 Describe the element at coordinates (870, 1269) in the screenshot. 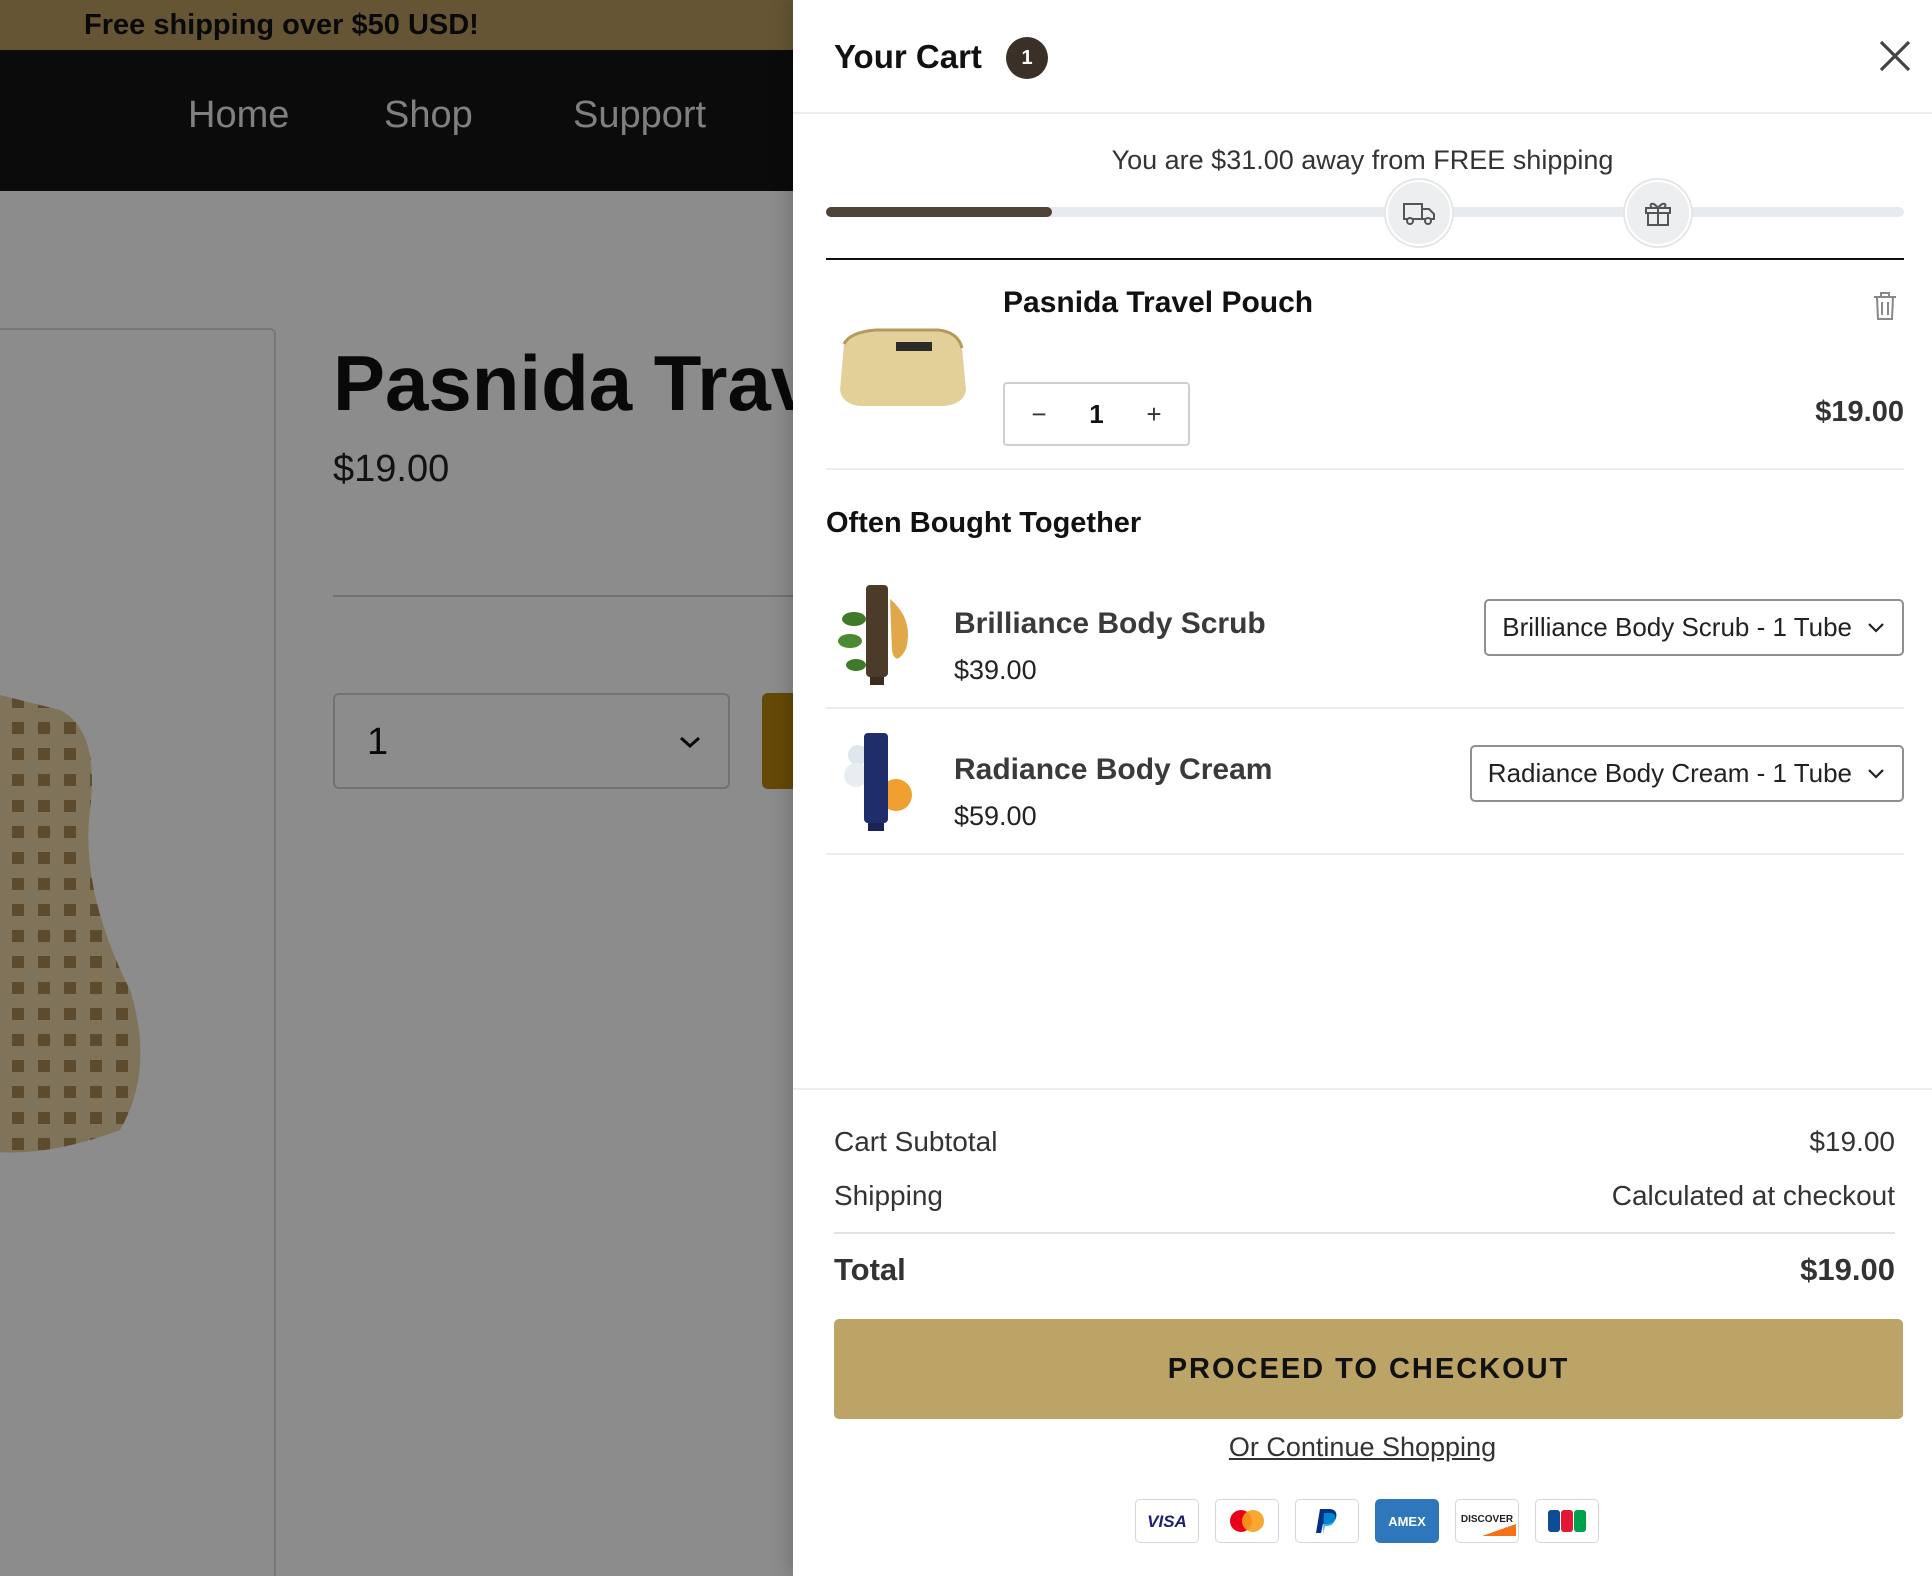

I see `total-label: Total` at that location.